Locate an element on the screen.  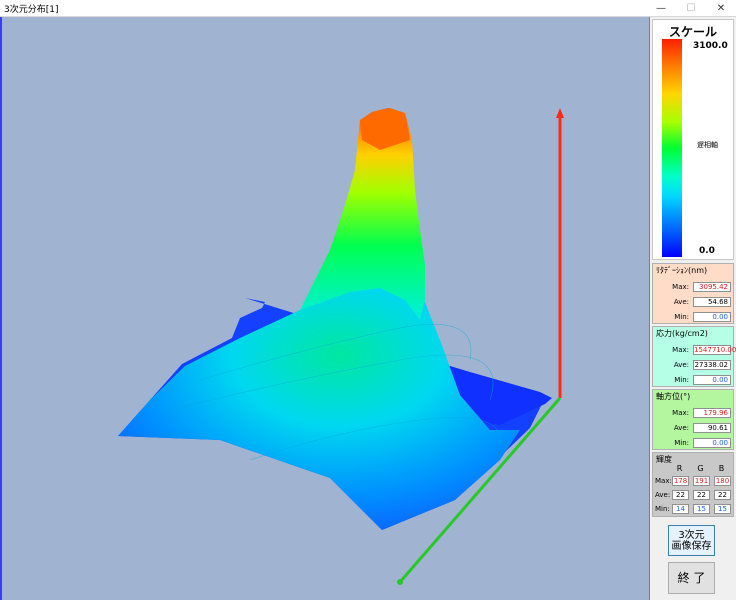
azimuth-ave-label: Ave: is located at coordinates (681, 428).